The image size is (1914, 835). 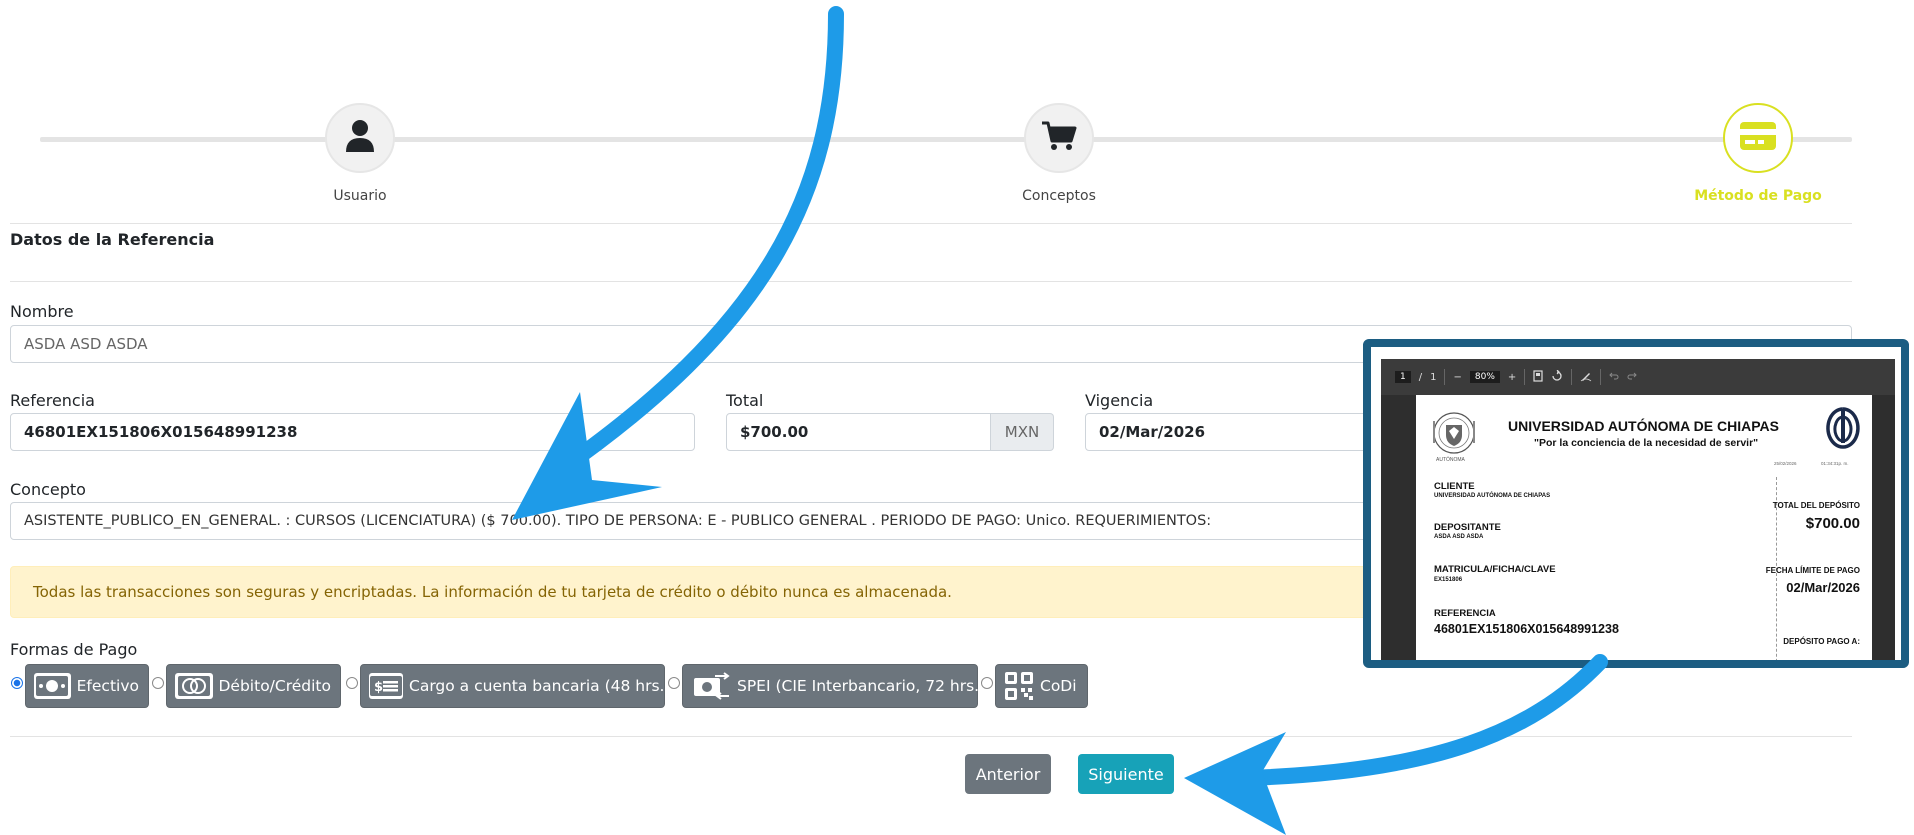 What do you see at coordinates (678, 263) in the screenshot?
I see `annotation-arrow-down` at bounding box center [678, 263].